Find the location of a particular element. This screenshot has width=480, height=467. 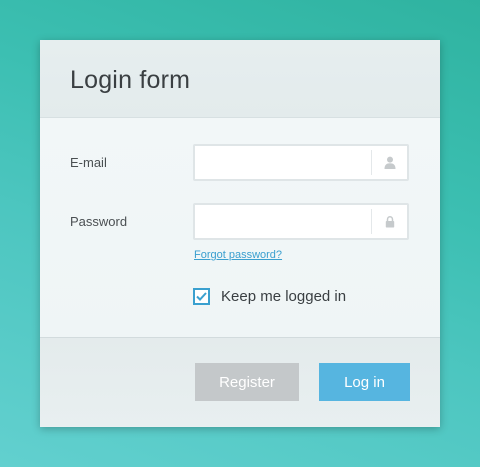

login-button: Log in is located at coordinates (364, 382).